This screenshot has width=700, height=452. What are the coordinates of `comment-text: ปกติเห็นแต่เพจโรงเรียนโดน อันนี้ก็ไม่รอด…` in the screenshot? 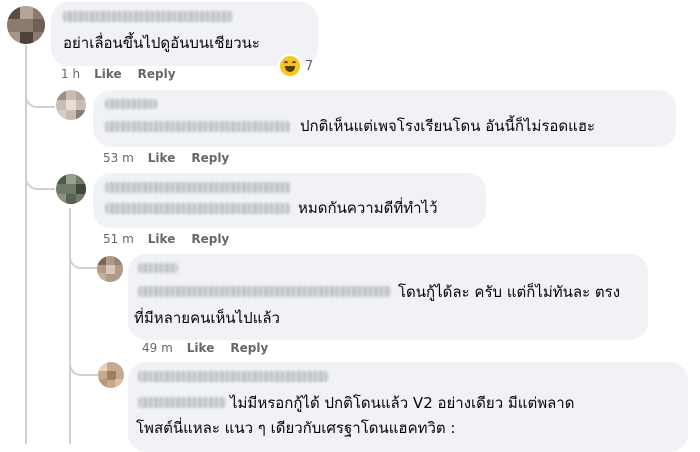 It's located at (448, 126).